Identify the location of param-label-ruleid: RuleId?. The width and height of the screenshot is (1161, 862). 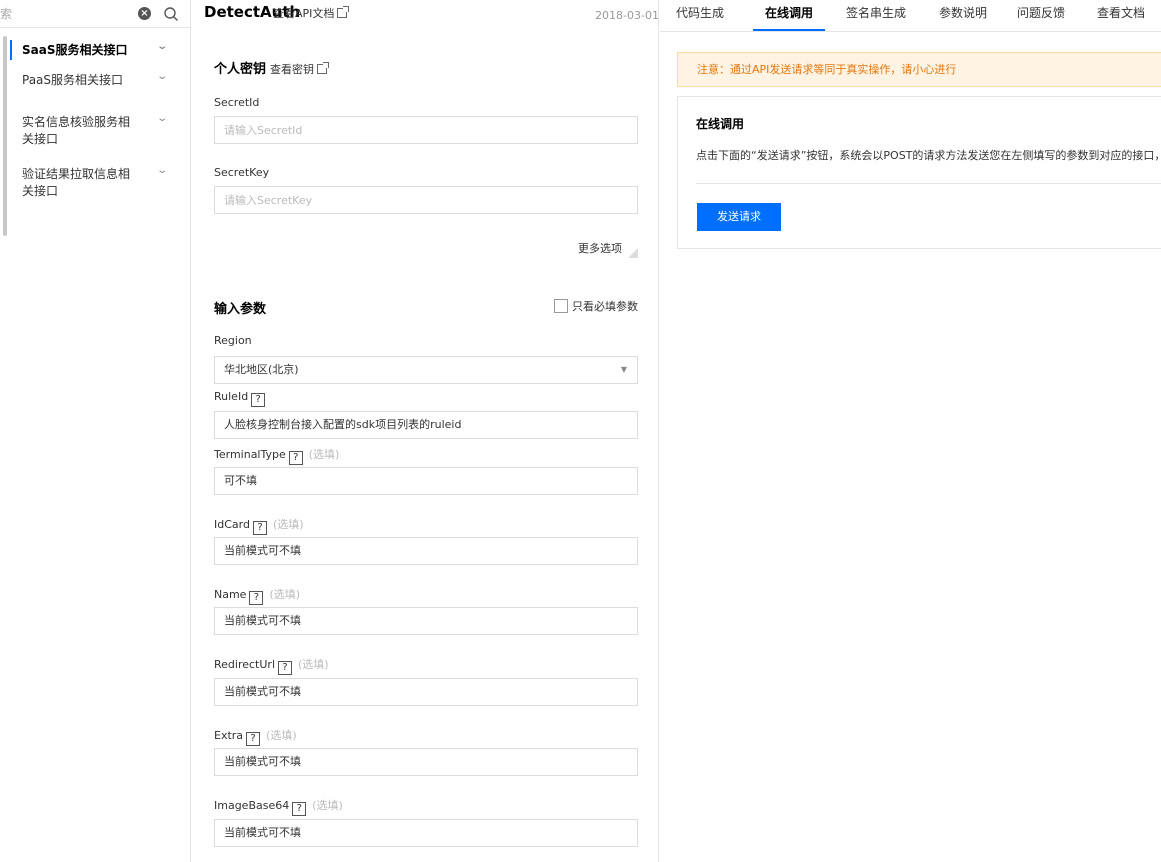
(240, 398).